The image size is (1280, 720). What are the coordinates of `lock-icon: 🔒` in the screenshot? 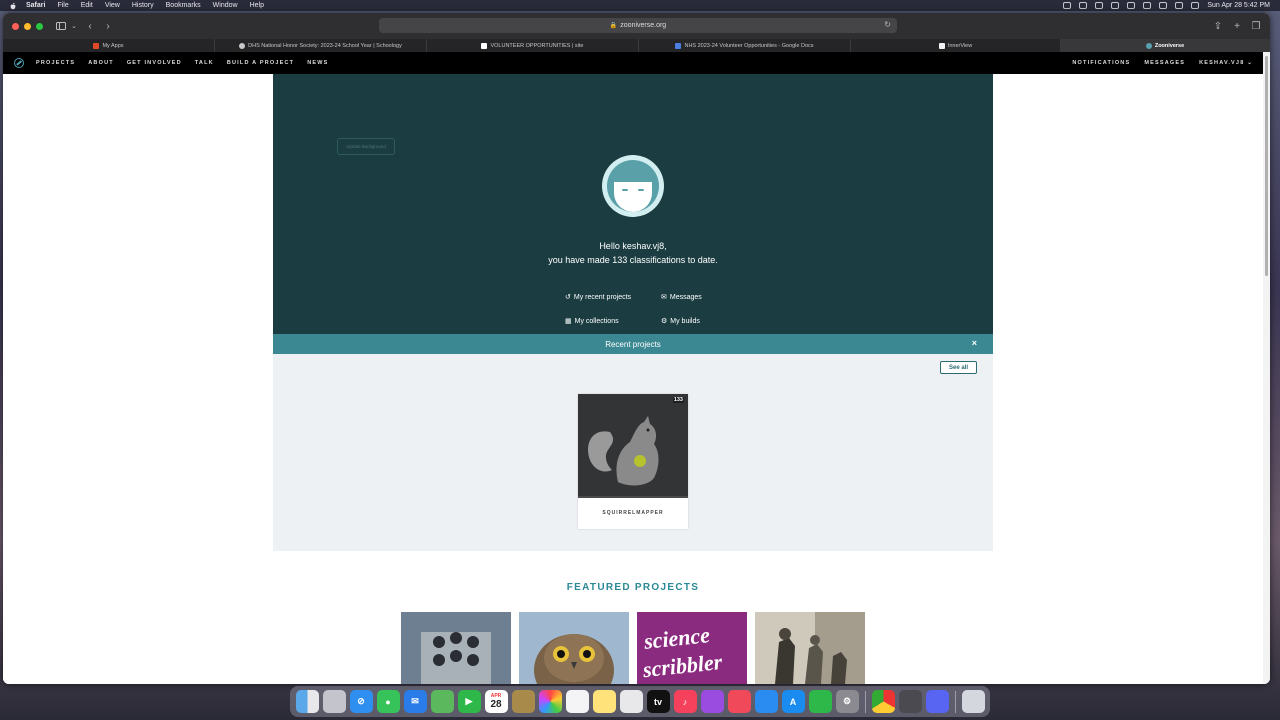 It's located at (613, 26).